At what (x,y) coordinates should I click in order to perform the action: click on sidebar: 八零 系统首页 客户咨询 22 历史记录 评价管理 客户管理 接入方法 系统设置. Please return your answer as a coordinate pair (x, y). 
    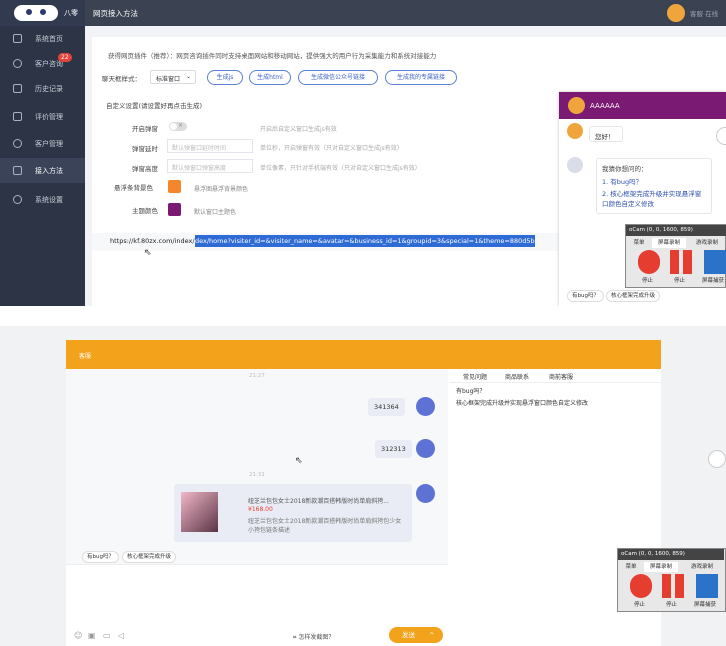
    Looking at the image, I should click on (42, 153).